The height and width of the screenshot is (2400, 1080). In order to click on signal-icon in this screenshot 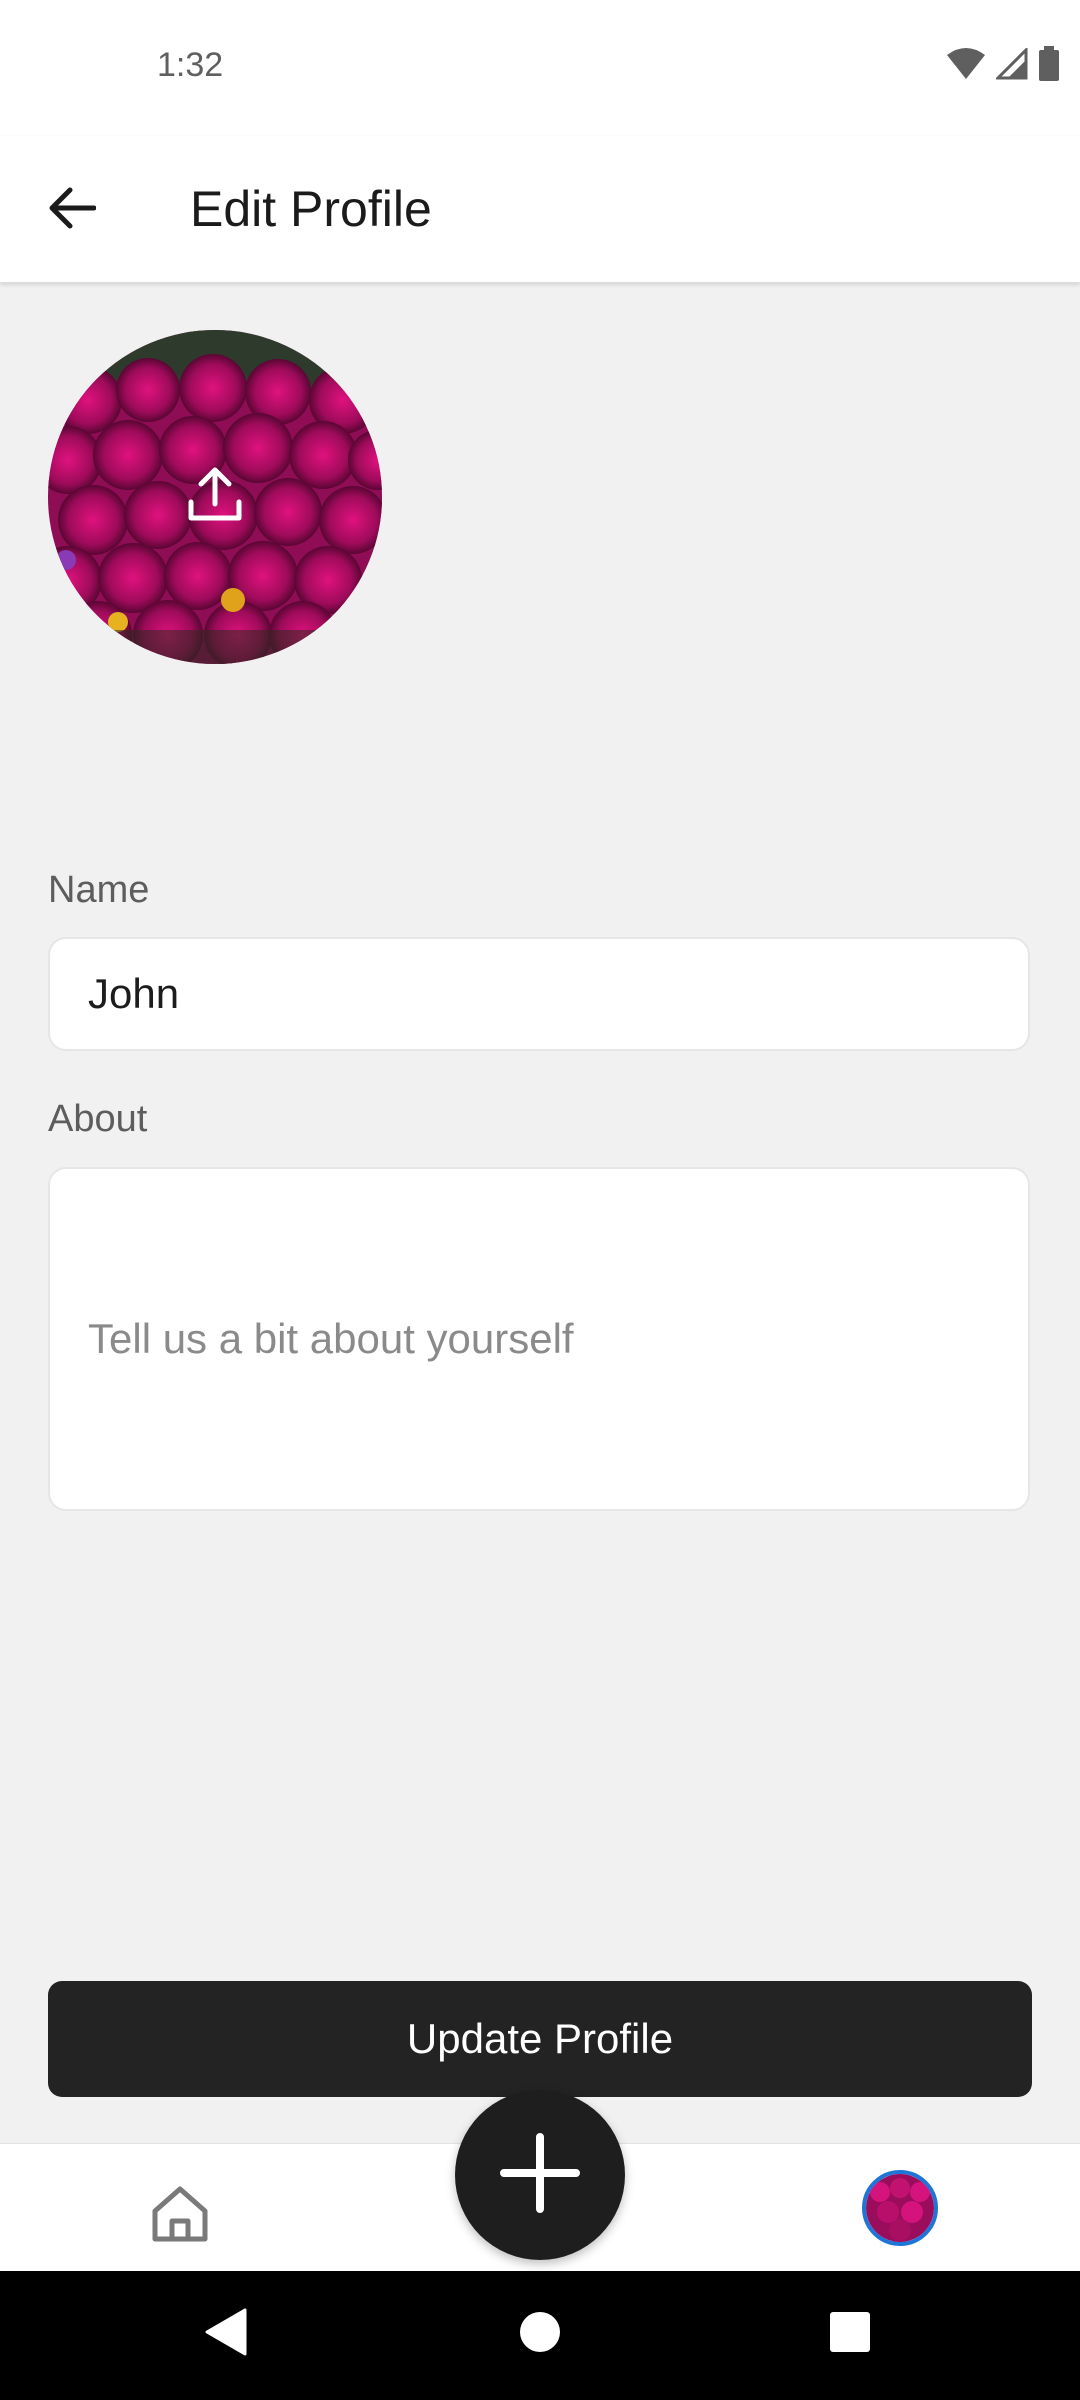, I will do `click(1011, 65)`.